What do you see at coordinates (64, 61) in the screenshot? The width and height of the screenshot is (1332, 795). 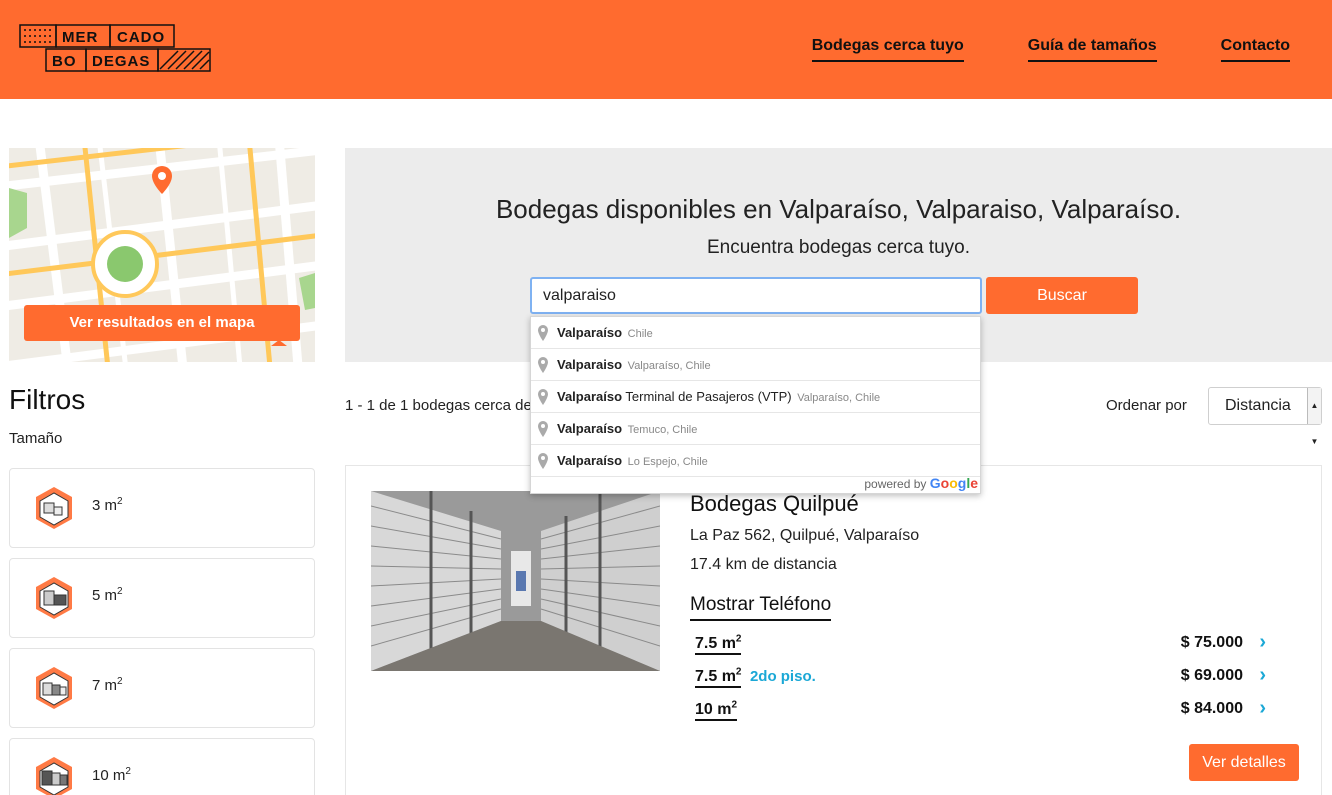 I see `logo-word: BO` at bounding box center [64, 61].